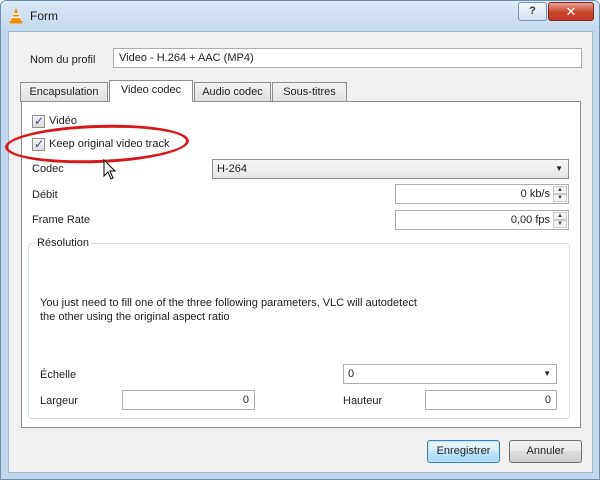  I want to click on height-input: 0, so click(491, 400).